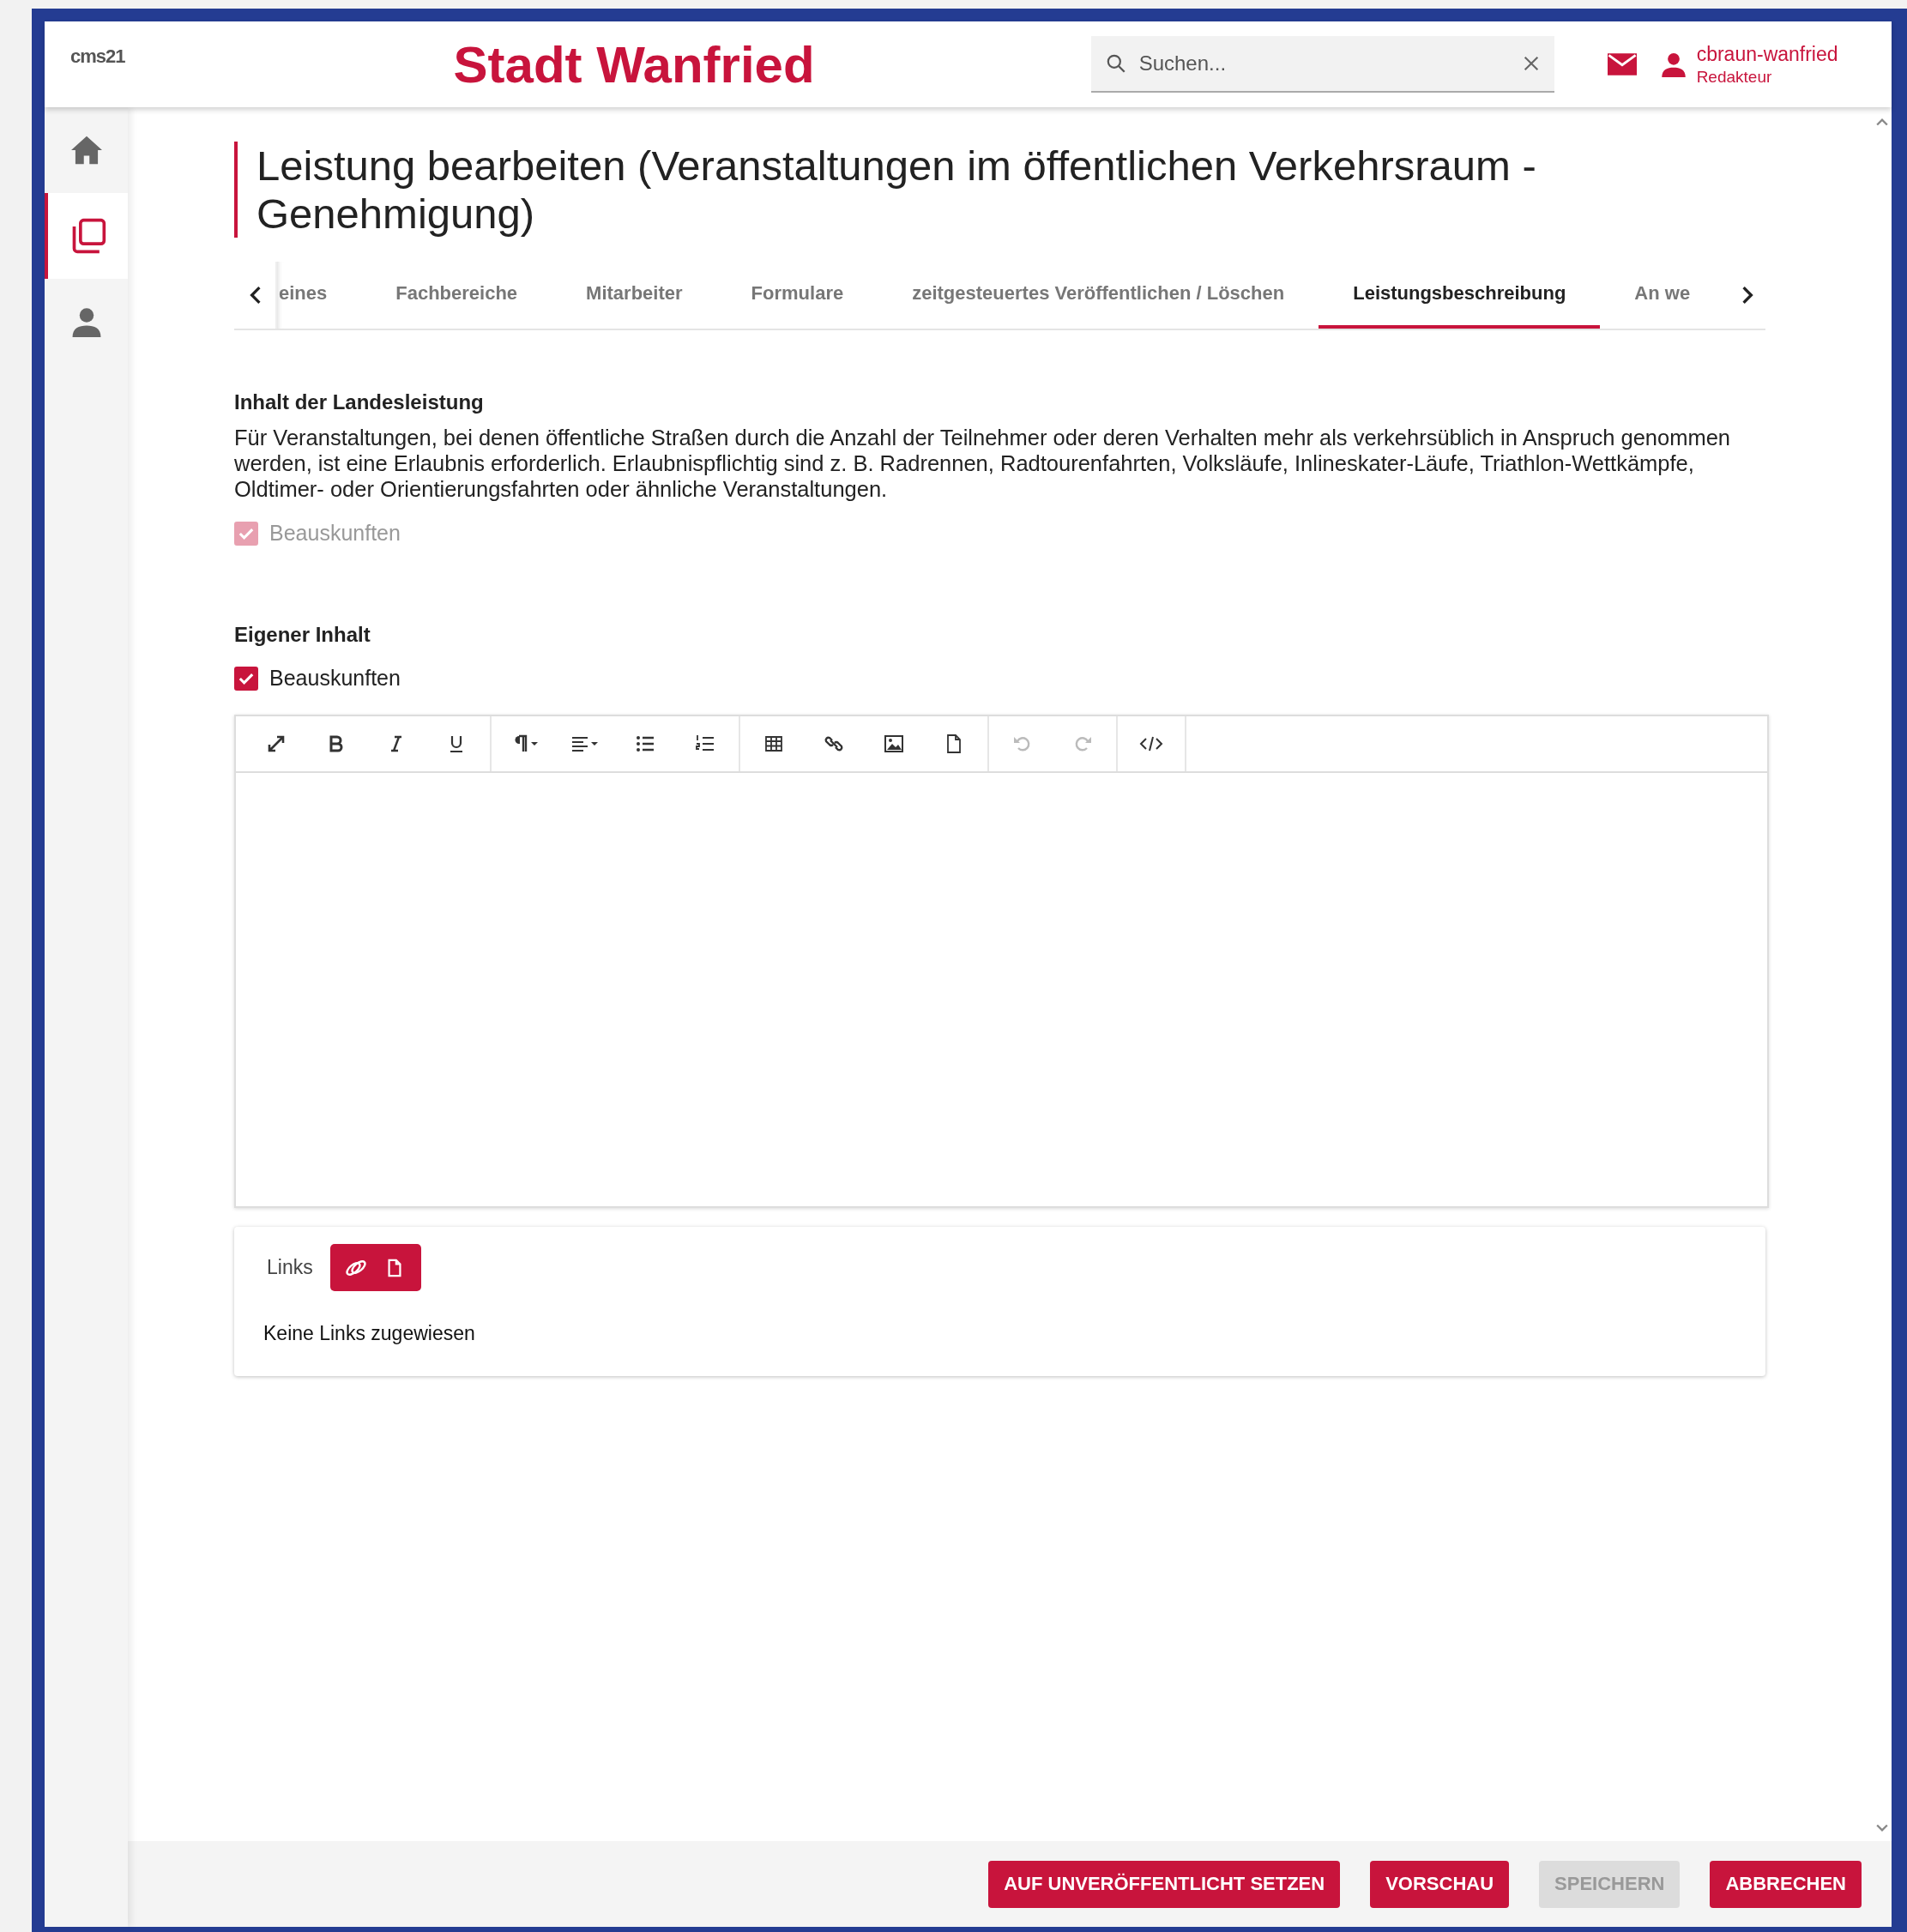 The height and width of the screenshot is (1932, 1907). I want to click on user-name: cbraun-wanfried, so click(1767, 54).